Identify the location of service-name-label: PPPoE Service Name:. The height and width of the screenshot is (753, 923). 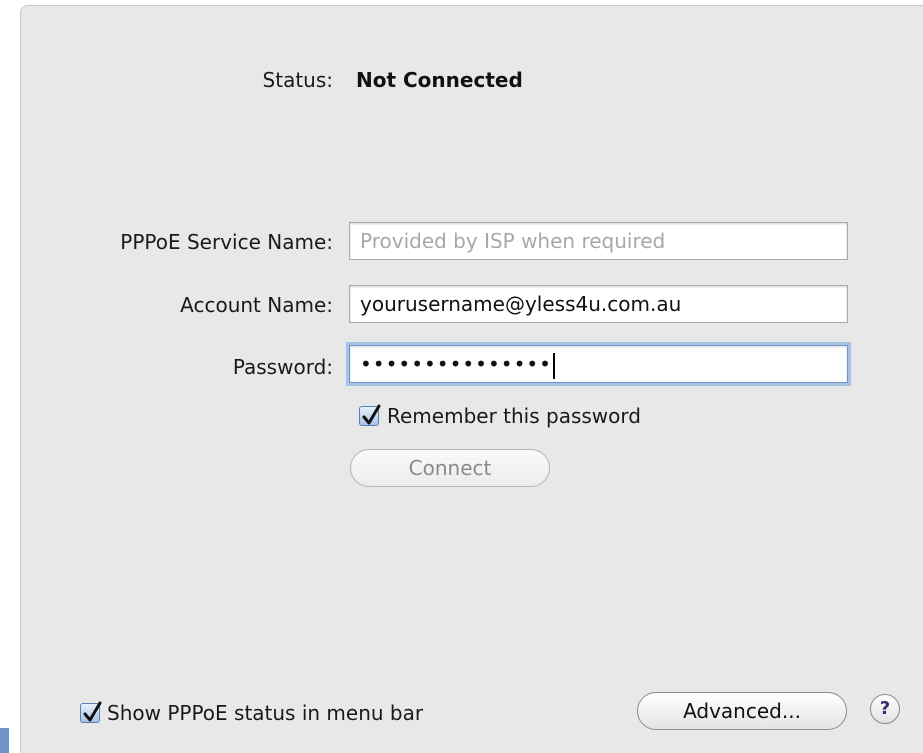
(226, 242).